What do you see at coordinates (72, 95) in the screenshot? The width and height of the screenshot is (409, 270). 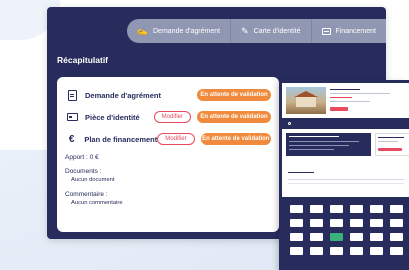 I see `document-icon` at bounding box center [72, 95].